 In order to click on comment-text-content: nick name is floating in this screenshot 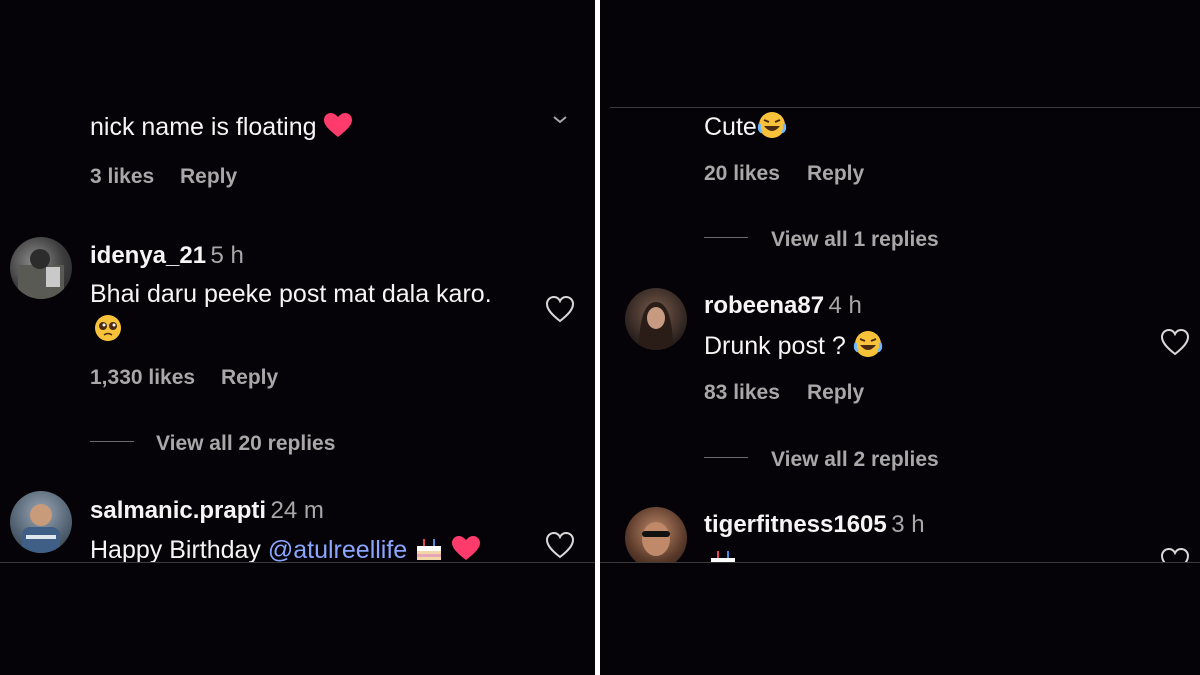, I will do `click(203, 127)`.